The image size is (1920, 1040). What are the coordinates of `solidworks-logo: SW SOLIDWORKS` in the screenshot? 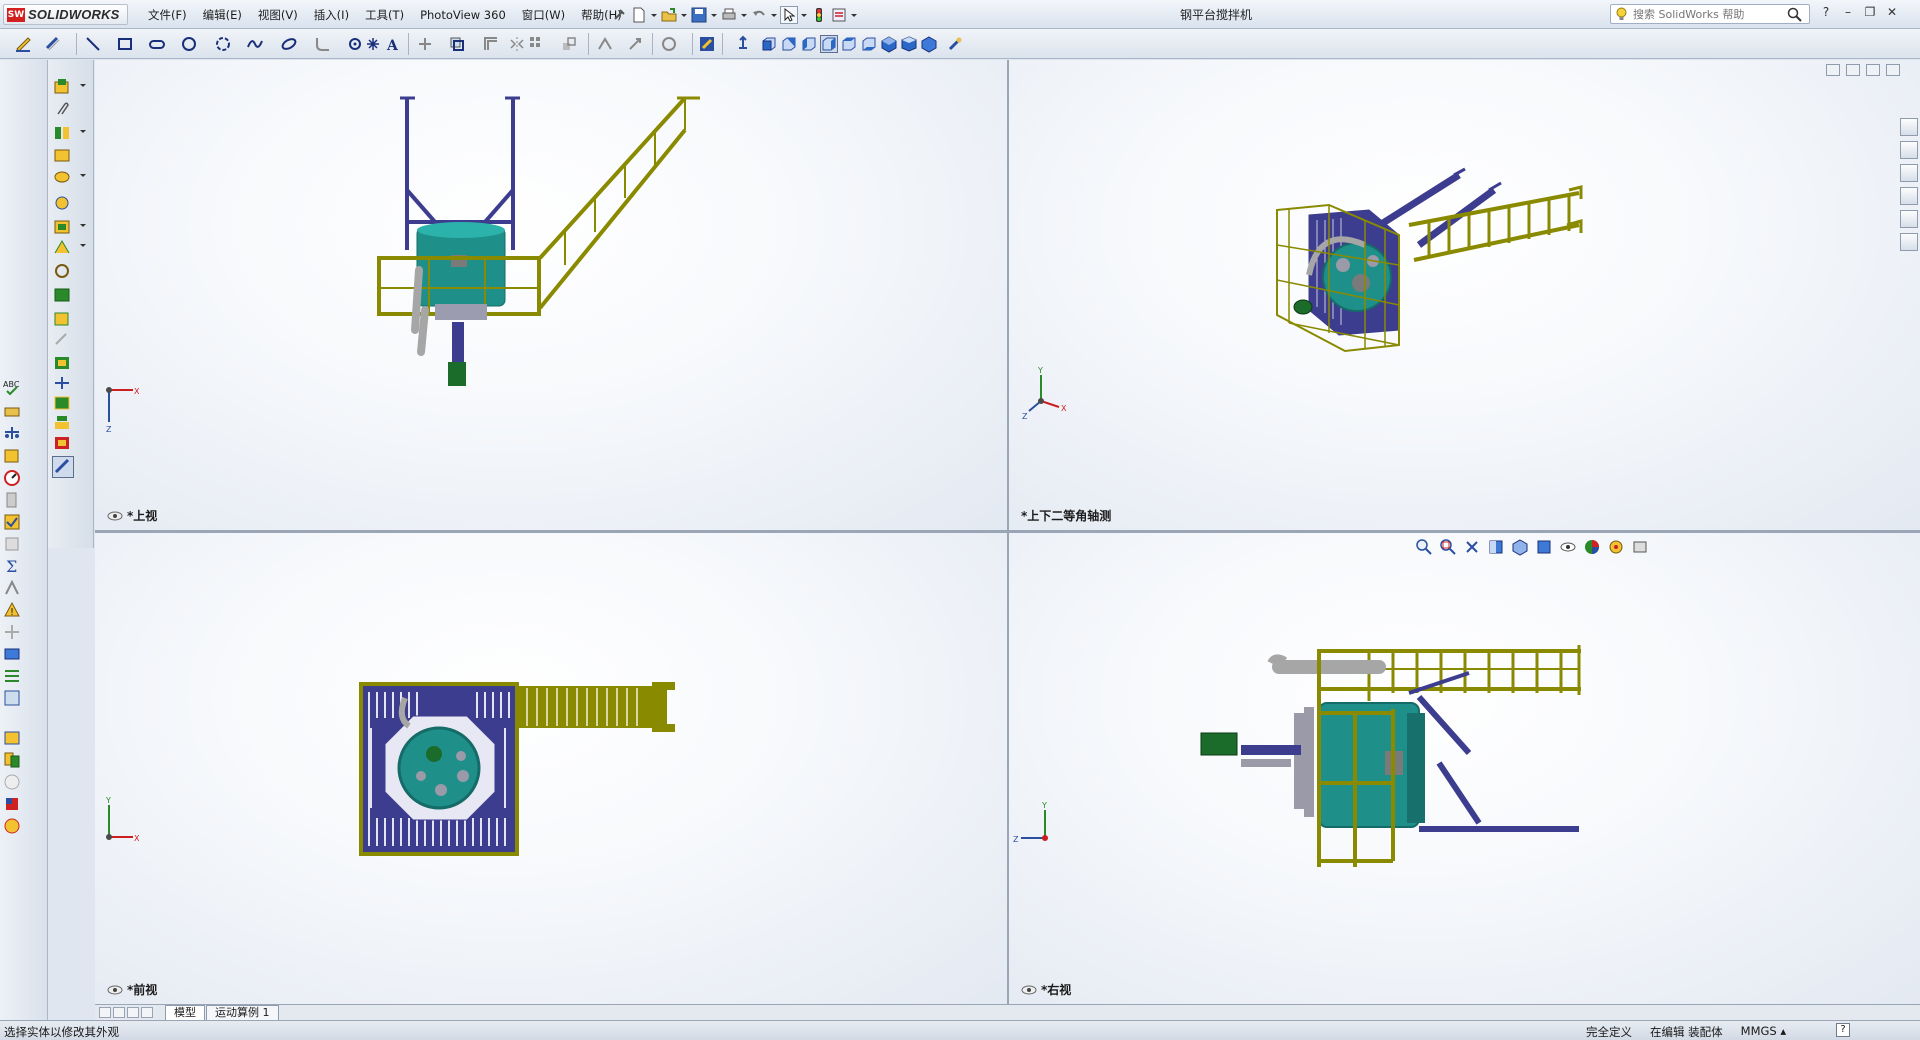 It's located at (65, 14).